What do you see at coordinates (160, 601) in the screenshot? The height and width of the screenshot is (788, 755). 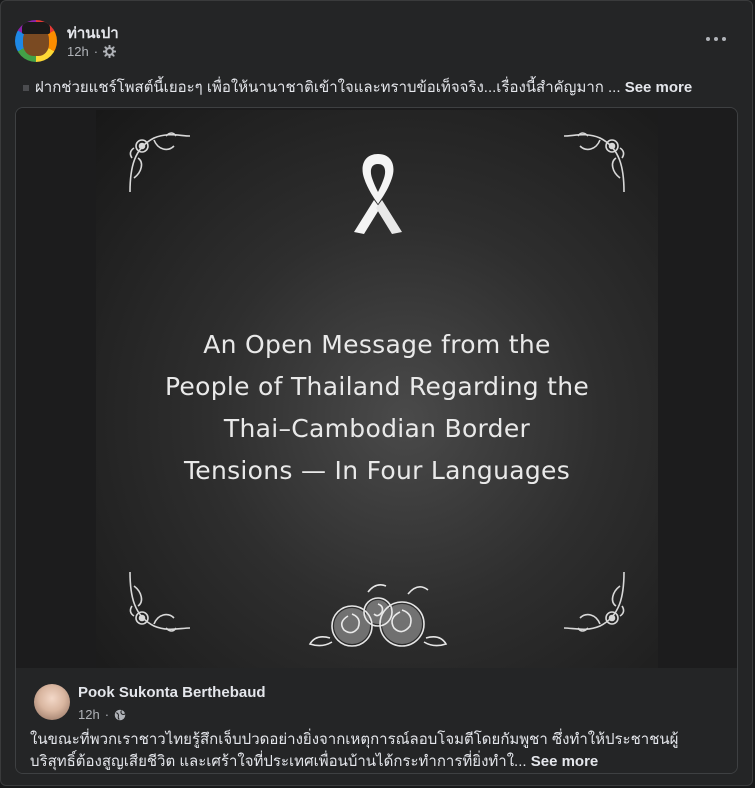 I see `corner-ornament-bottom-left` at bounding box center [160, 601].